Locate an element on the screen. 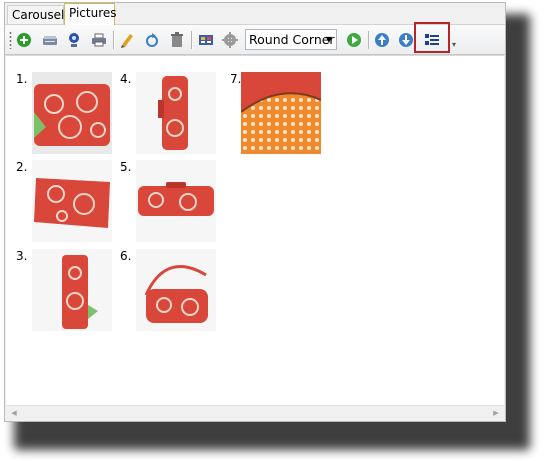 The height and width of the screenshot is (461, 544). tab-bar: Carousel Pictures is located at coordinates (255, 14).